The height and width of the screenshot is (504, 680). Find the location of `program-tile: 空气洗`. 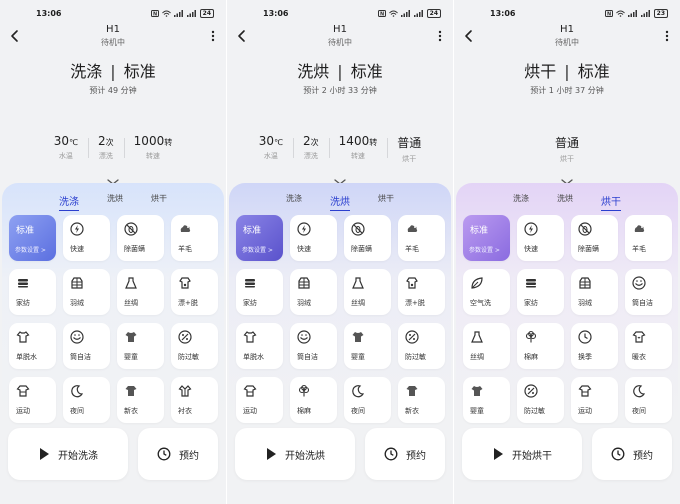

program-tile: 空气洗 is located at coordinates (486, 292).